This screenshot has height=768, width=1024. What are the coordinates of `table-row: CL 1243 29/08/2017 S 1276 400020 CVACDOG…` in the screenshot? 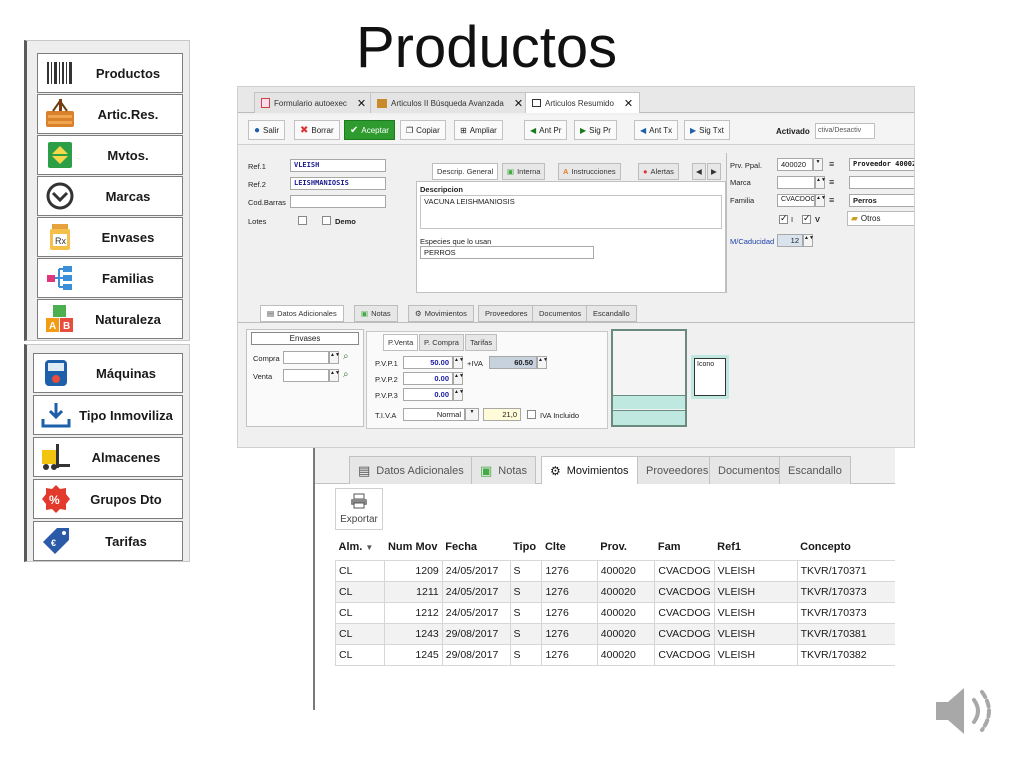 It's located at (614, 633).